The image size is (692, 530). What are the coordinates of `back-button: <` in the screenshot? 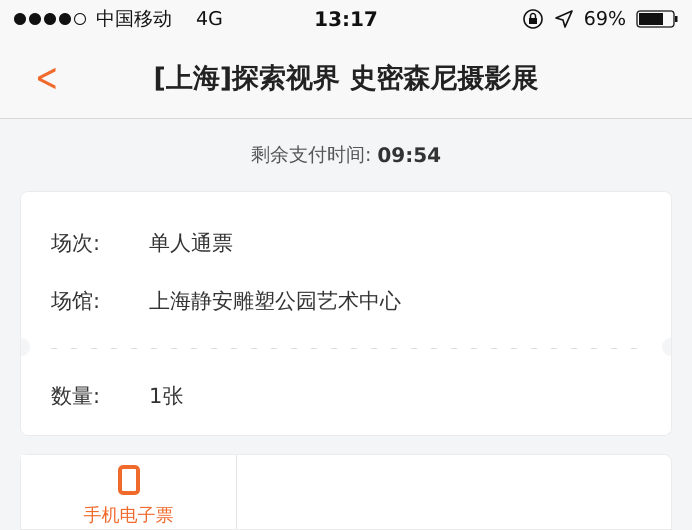 It's located at (46, 78).